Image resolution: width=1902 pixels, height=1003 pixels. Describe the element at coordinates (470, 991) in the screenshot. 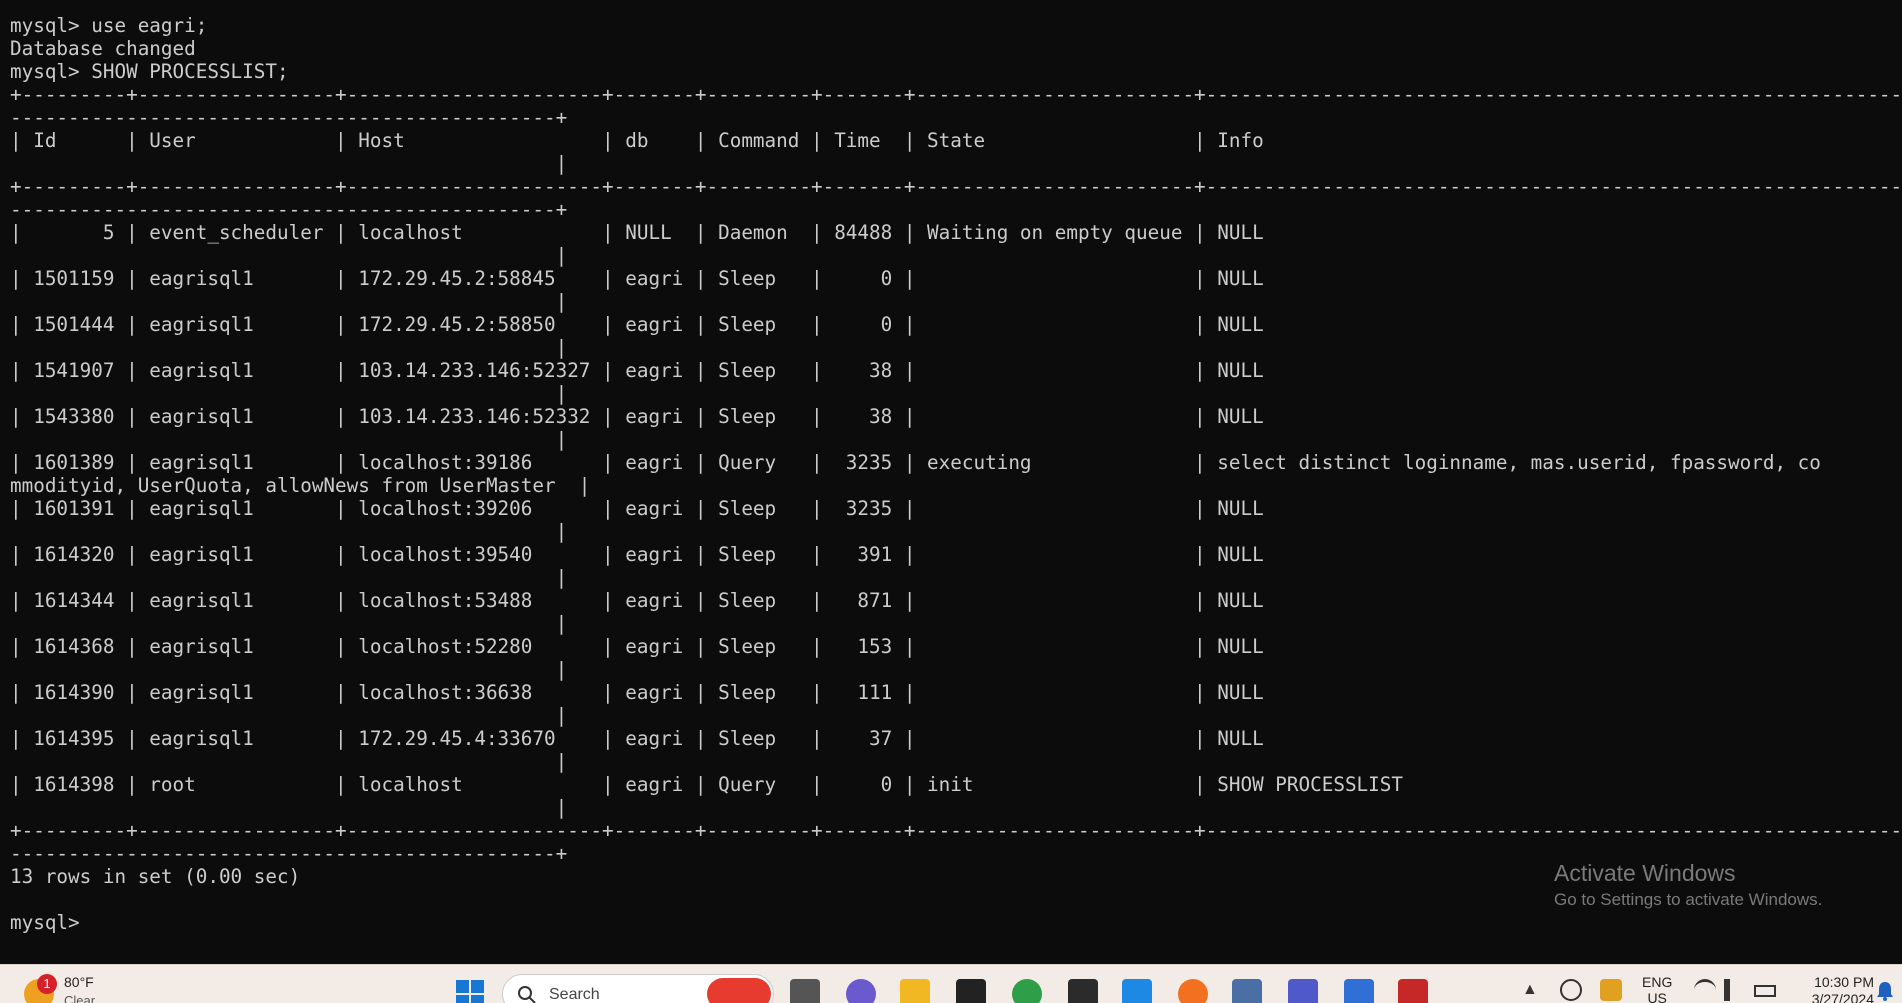

I see `windows-start-icon` at that location.